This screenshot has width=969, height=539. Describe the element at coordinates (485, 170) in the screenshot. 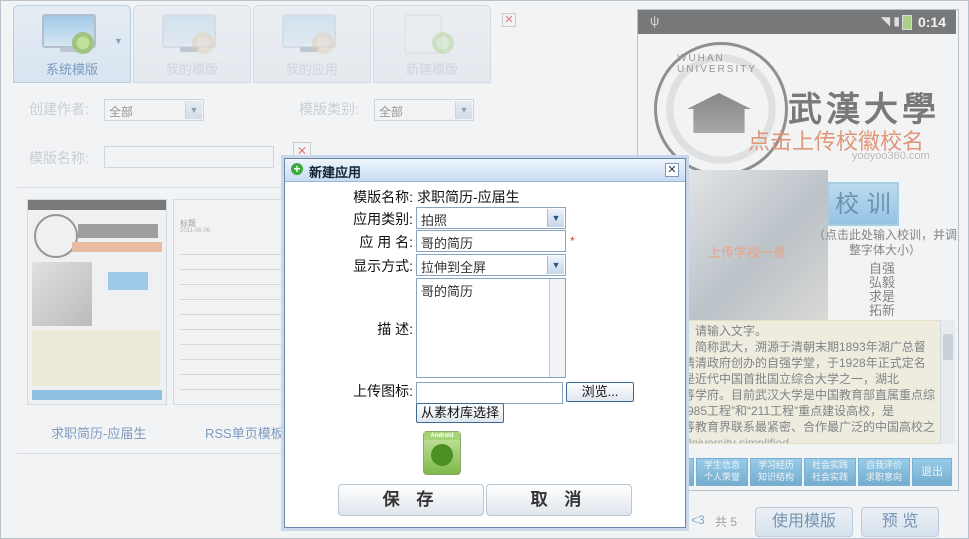

I see `dialog-titlebar: + 新建应用 ✕` at that location.